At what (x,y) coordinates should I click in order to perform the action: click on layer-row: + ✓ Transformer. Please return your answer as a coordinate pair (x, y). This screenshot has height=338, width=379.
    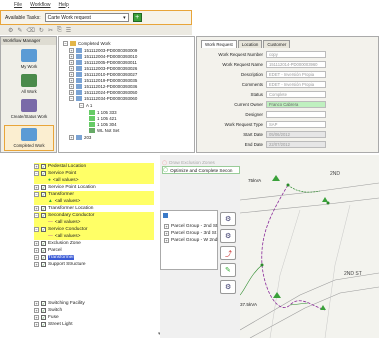
    Looking at the image, I should click on (54, 257).